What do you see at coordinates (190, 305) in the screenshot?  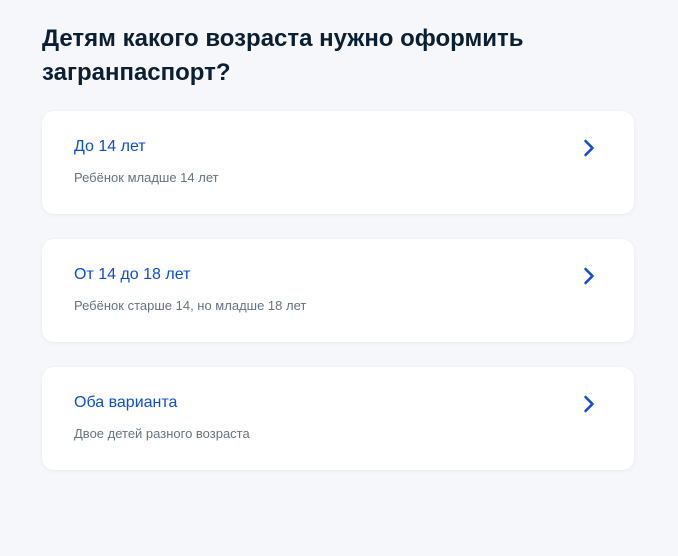 I see `option-description: Ребёнок старше 14, но младше 18 лет` at bounding box center [190, 305].